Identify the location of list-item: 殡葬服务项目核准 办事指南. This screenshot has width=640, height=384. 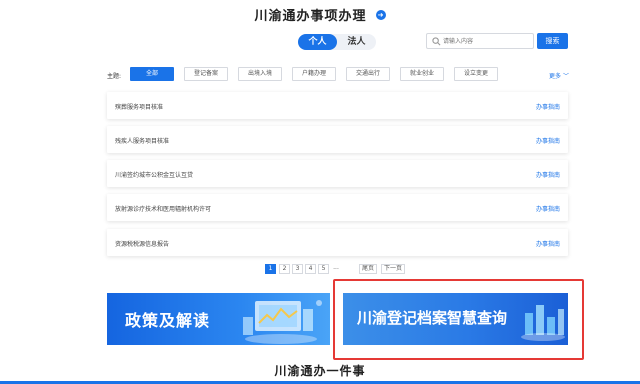
(337, 105).